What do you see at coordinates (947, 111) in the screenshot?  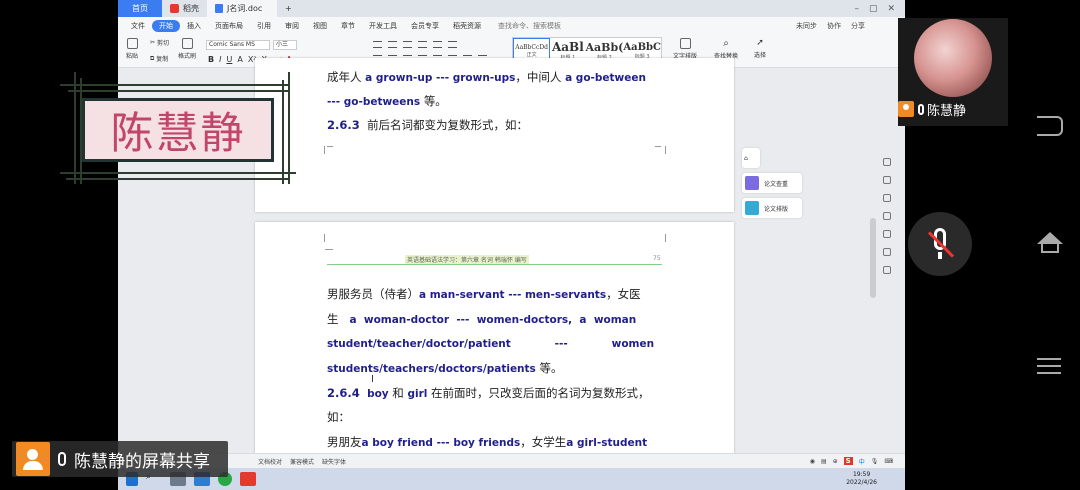 I see `participant-name: 陈慧静` at bounding box center [947, 111].